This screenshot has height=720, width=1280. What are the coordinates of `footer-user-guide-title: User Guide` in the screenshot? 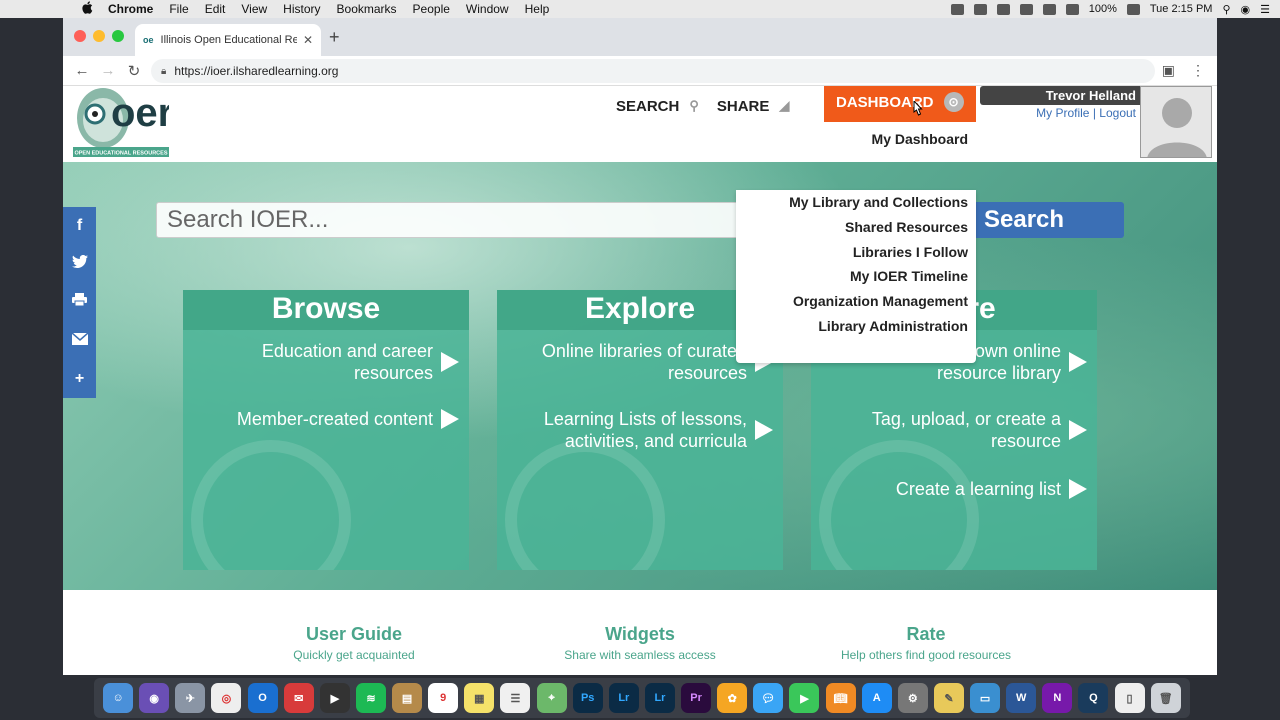 It's located at (354, 634).